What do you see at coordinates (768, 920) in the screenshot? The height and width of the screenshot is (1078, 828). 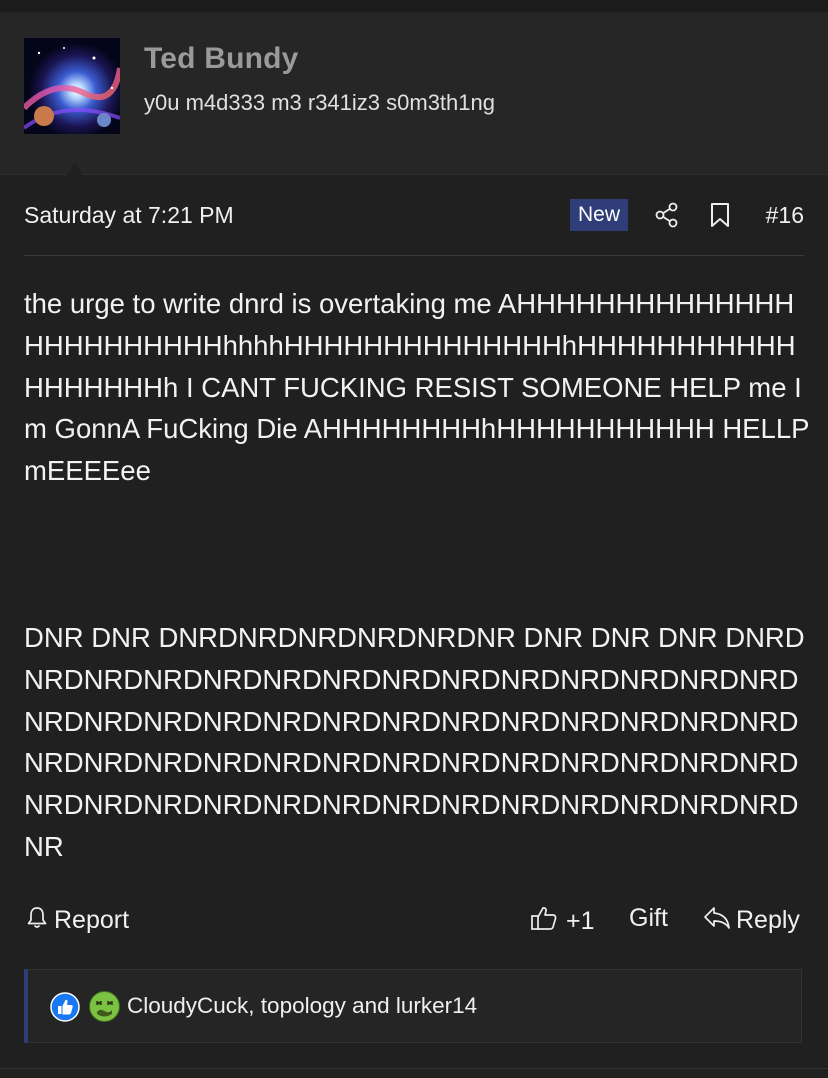 I see `reply-label: Reply` at bounding box center [768, 920].